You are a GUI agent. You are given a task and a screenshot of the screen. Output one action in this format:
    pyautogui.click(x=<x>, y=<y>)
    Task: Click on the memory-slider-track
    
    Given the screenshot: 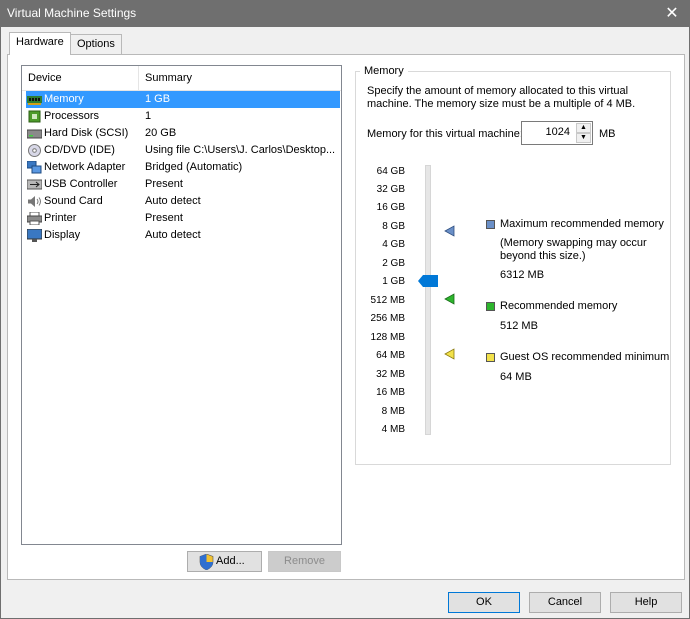 What is the action you would take?
    pyautogui.click(x=428, y=300)
    